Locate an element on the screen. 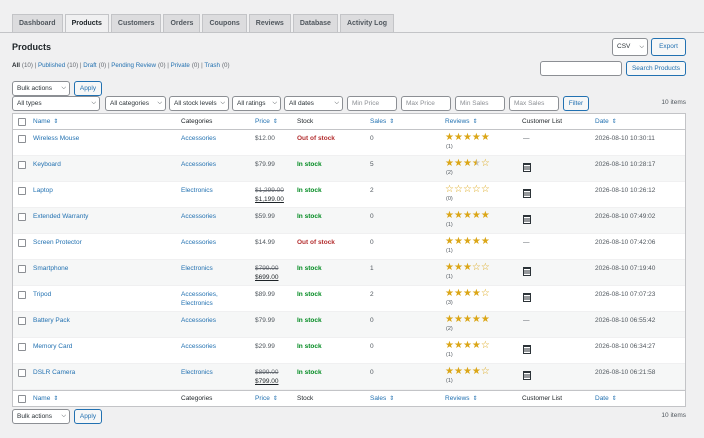 The image size is (704, 438). search-input is located at coordinates (581, 68).